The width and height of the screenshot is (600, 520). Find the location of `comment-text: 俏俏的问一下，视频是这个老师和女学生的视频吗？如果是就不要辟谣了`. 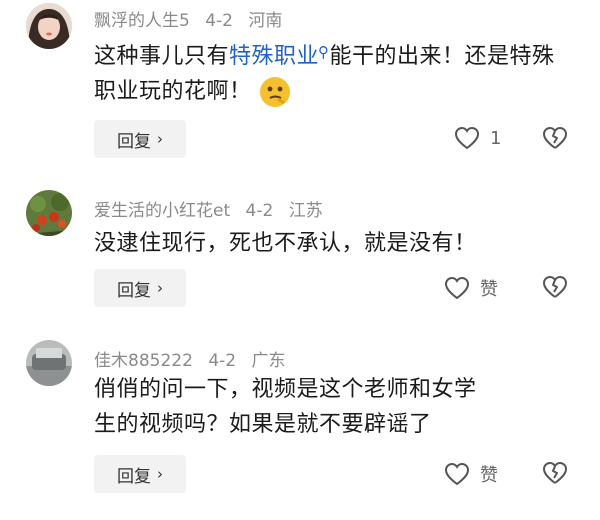

comment-text: 俏俏的问一下，视频是这个老师和女学生的视频吗？如果是就不要辟谣了 is located at coordinates (285, 407).